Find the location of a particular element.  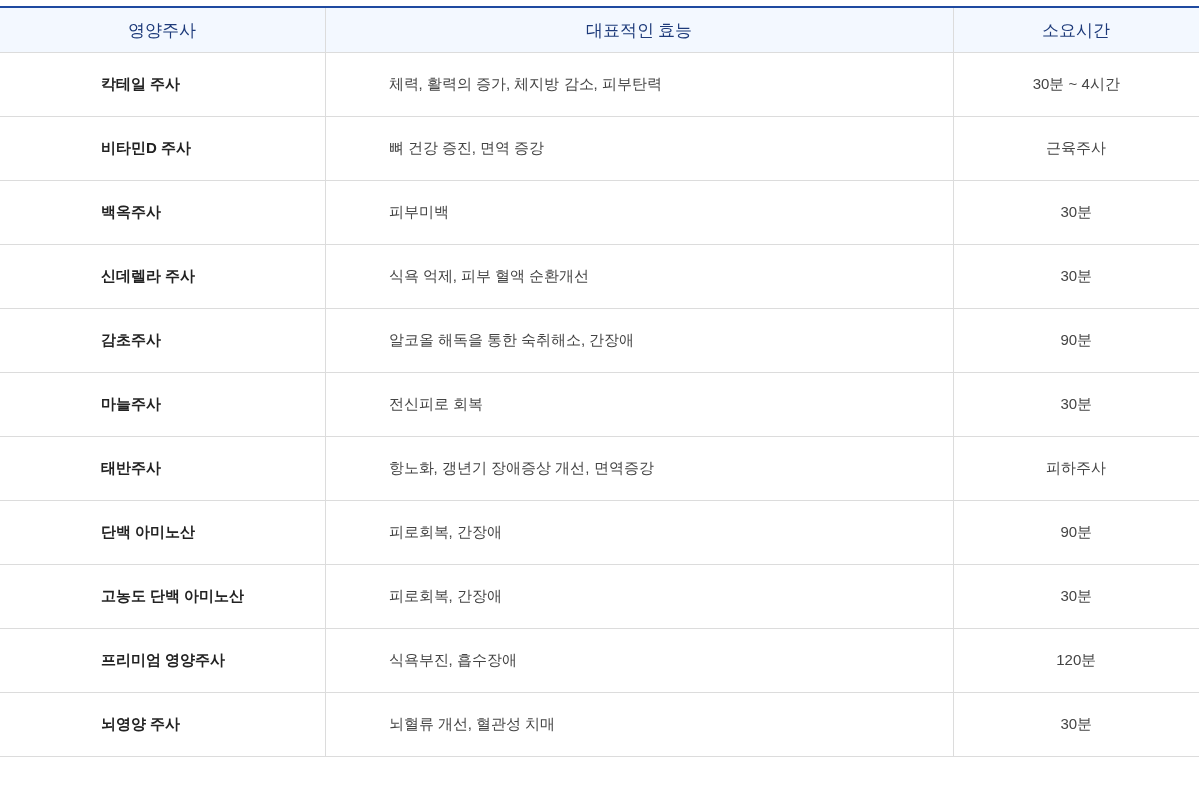

table-cell: 프리미엄 영양주사 is located at coordinates (162, 660).